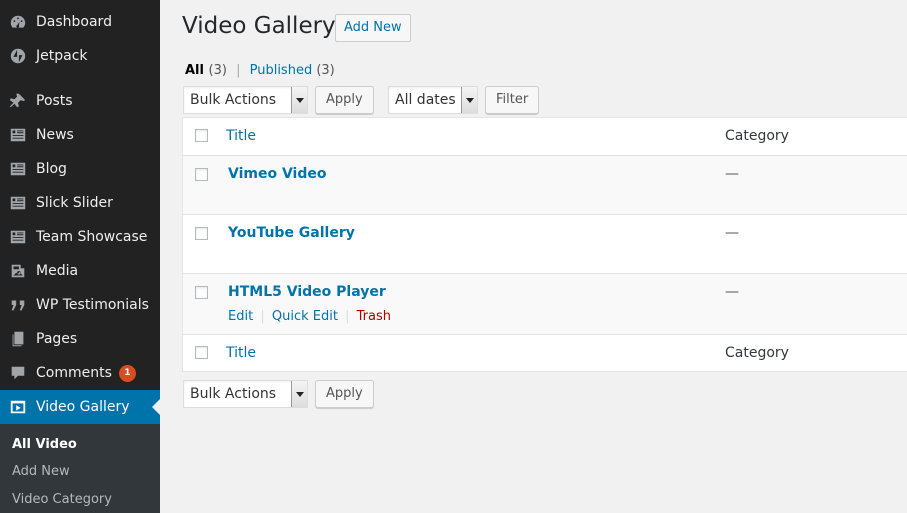 This screenshot has width=907, height=513. What do you see at coordinates (18, 271) in the screenshot?
I see `media-icon` at bounding box center [18, 271].